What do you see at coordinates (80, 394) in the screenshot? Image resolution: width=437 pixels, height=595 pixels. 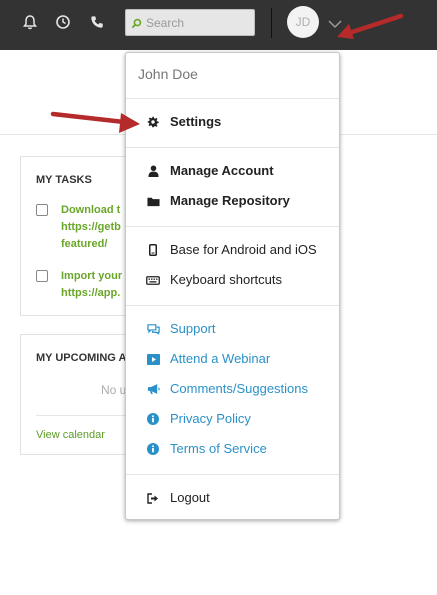 I see `my-upcoming-card: MY UPCOMING A No u View calendar` at bounding box center [80, 394].